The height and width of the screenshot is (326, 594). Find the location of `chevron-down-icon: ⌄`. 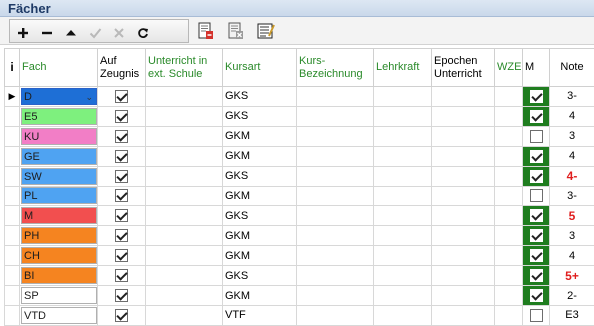

chevron-down-icon: ⌄ is located at coordinates (89, 97).